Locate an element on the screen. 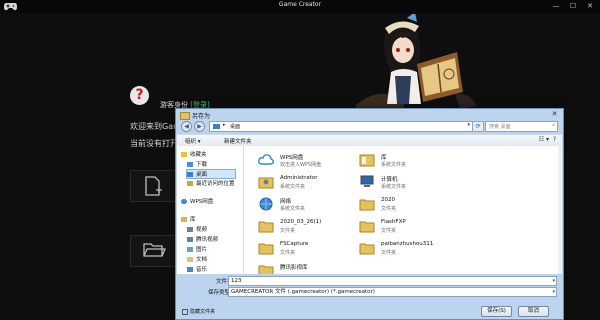 The width and height of the screenshot is (600, 320). save-button: 保存(S) is located at coordinates (496, 311).